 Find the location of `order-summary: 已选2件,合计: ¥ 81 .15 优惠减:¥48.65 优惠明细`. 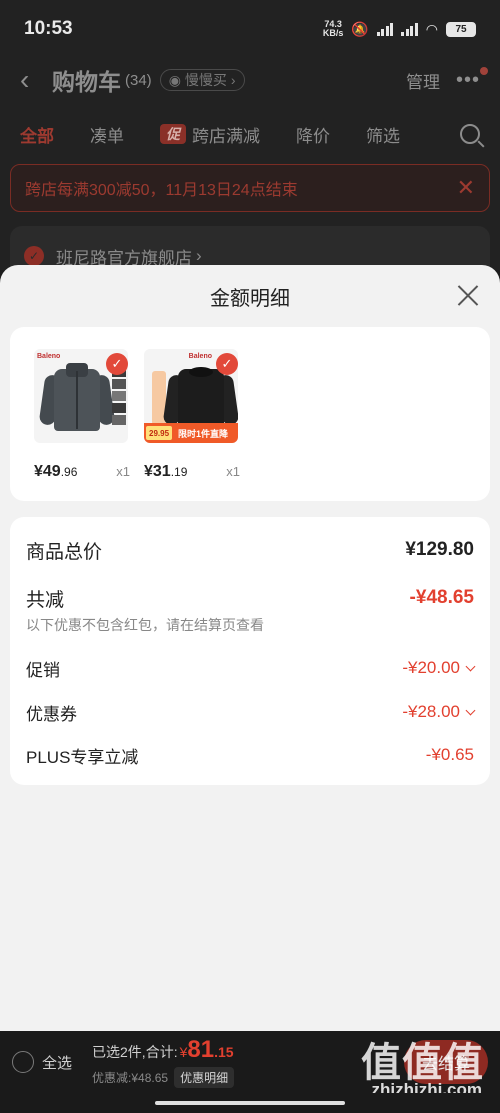

order-summary: 已选2件,合计: ¥ 81 .15 优惠减:¥48.65 优惠明细 is located at coordinates (163, 1062).